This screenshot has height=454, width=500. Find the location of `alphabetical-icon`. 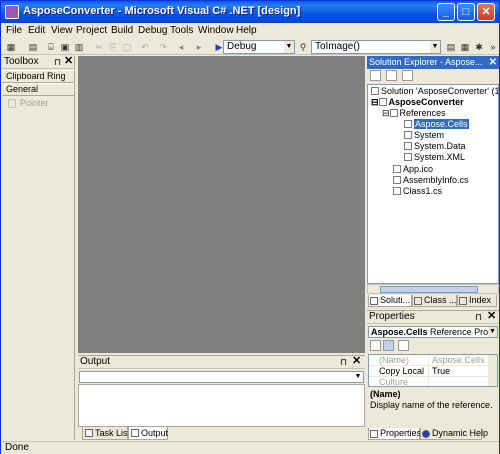

alphabetical-icon is located at coordinates (388, 345).